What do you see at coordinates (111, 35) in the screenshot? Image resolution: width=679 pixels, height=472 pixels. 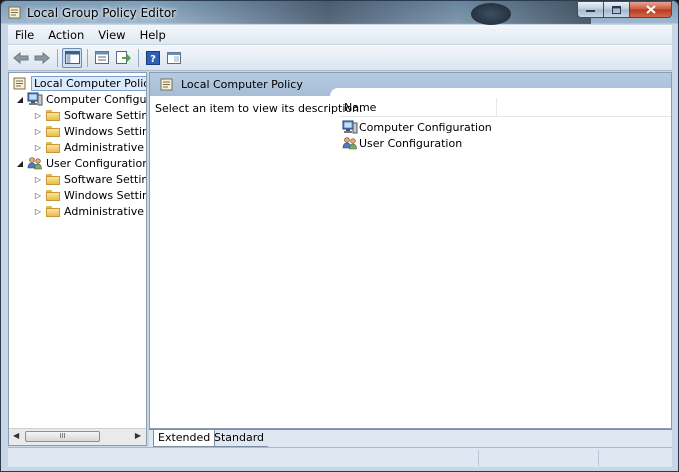 I see `menu-view: View` at bounding box center [111, 35].